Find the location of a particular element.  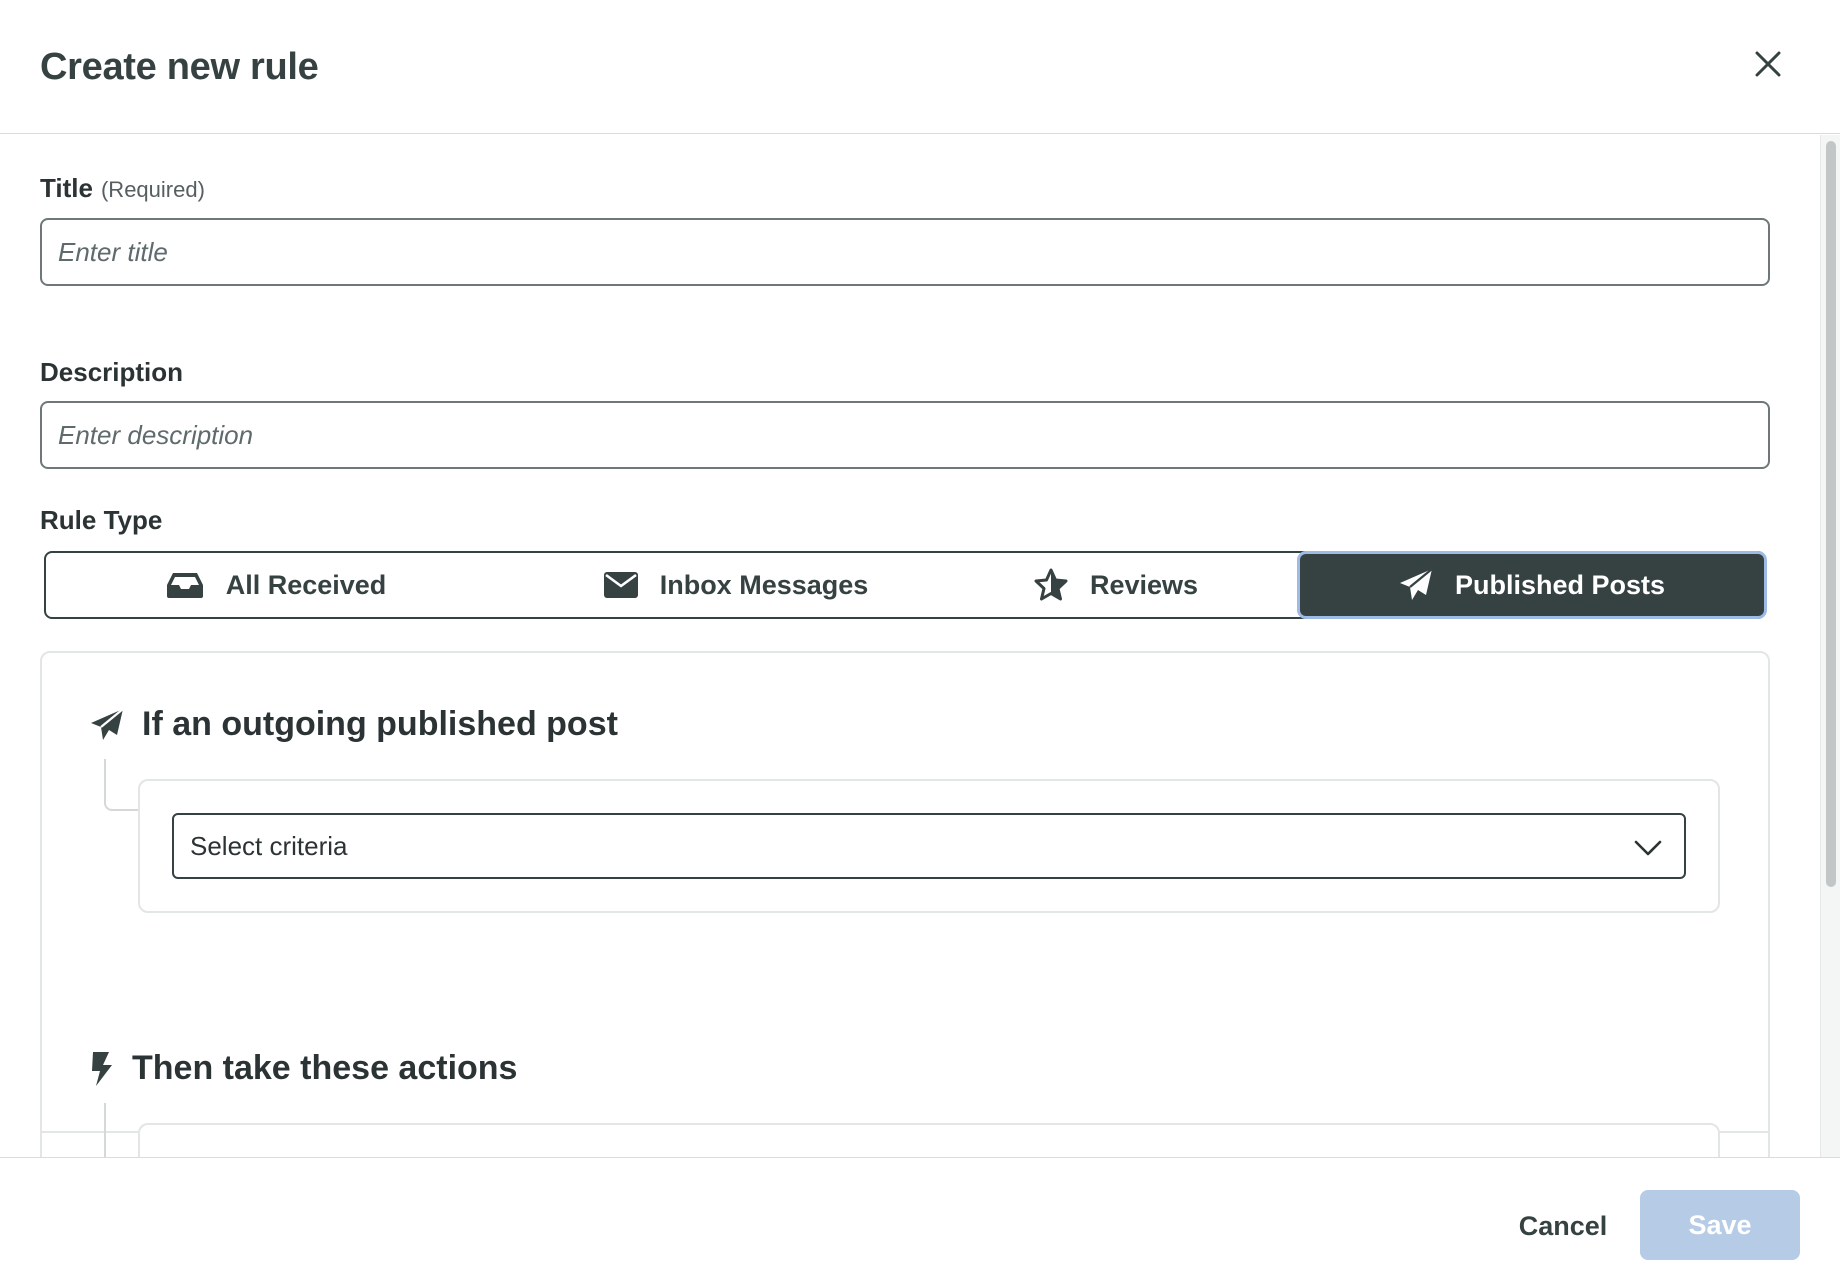

modal-title: Create new rule is located at coordinates (179, 67).